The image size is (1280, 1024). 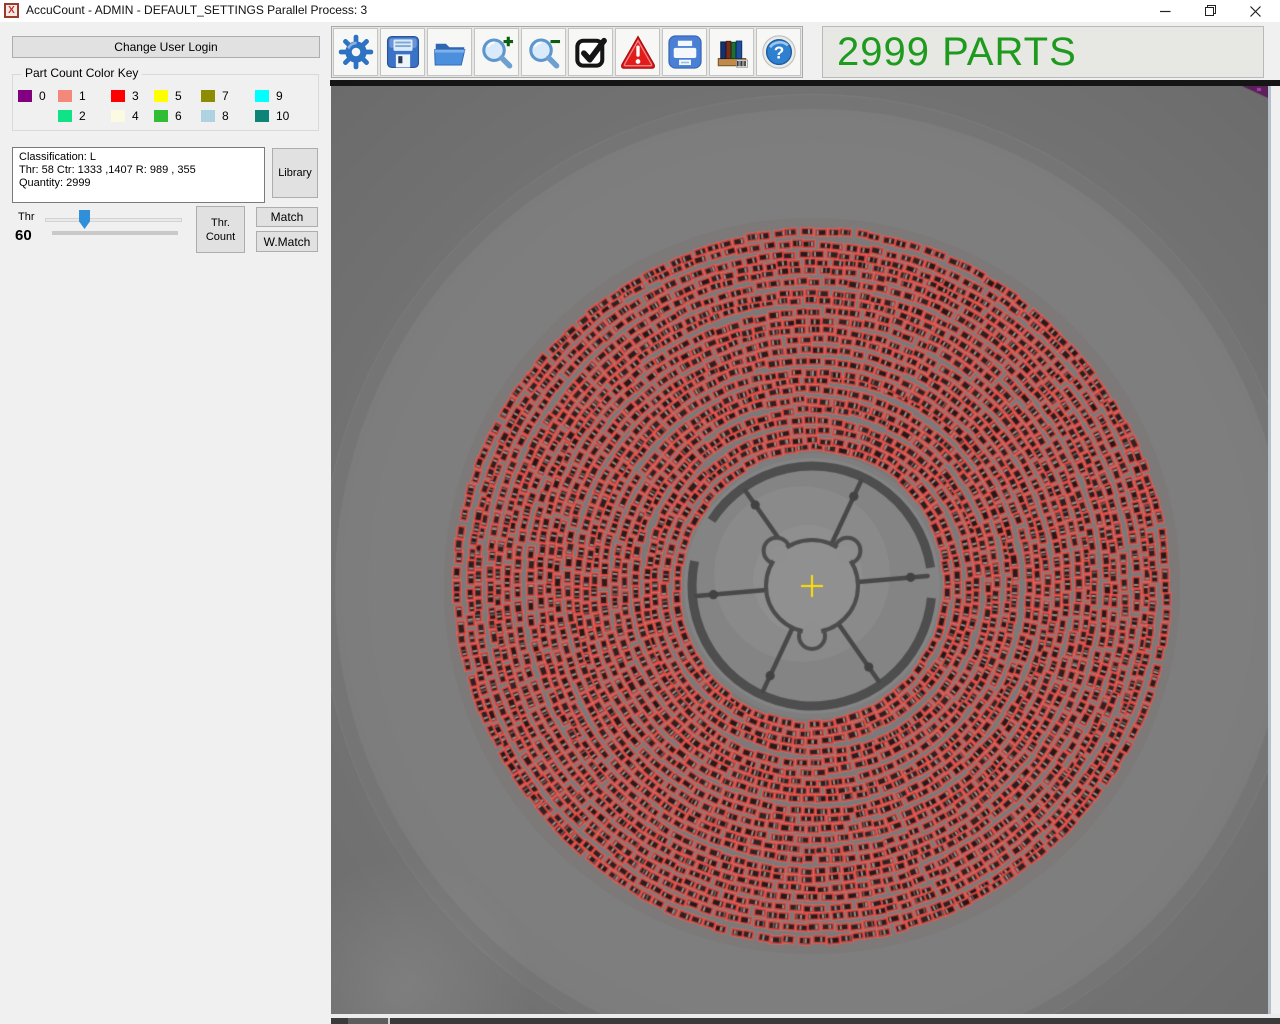 I want to click on part-count-color-key-group: Part Count Color Key 0 1 3 5 7 9 2 4 6 8 10, so click(x=165, y=98).